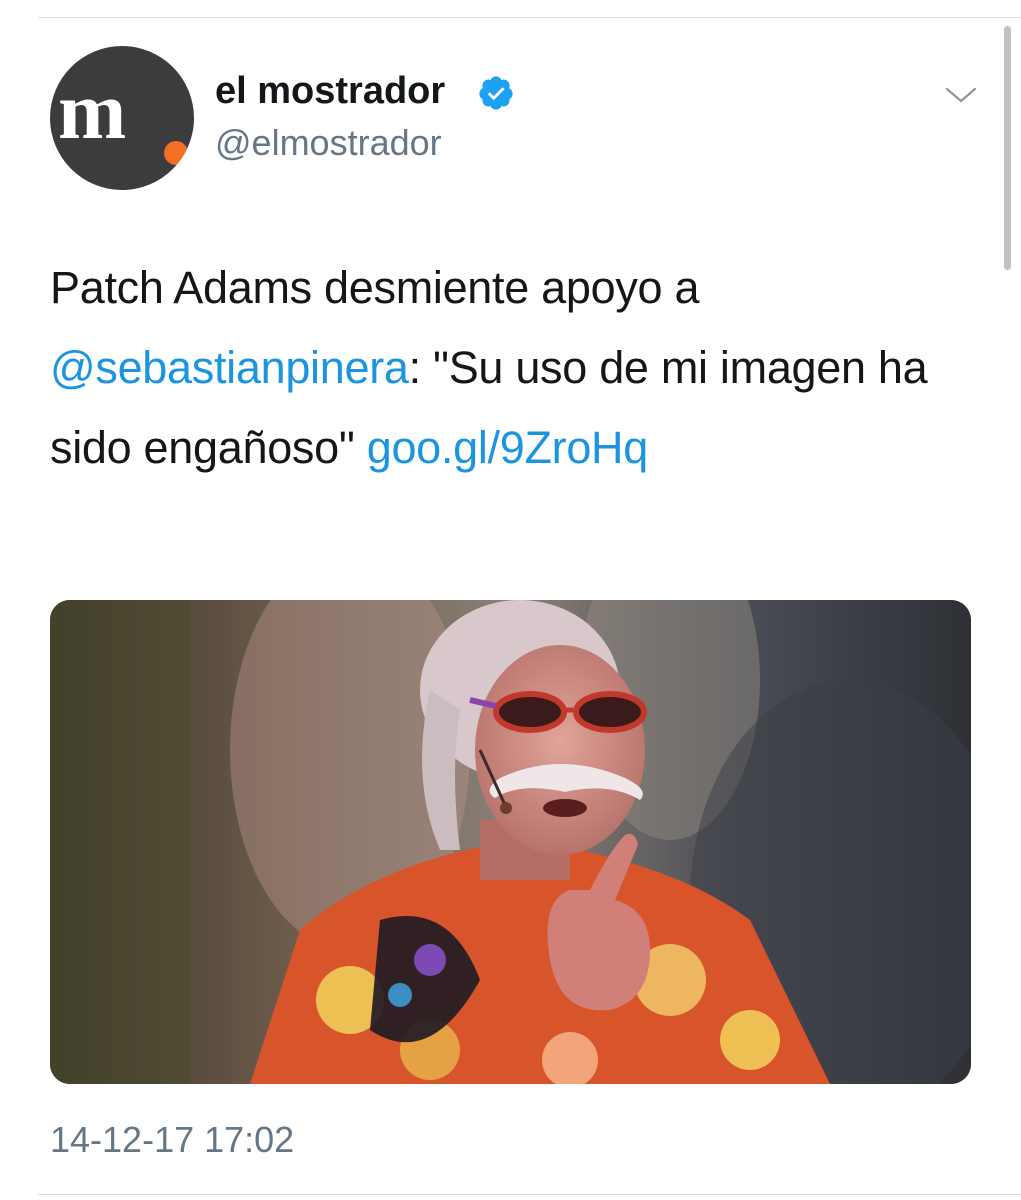  Describe the element at coordinates (330, 91) in the screenshot. I see `display-name: el mostrador` at that location.